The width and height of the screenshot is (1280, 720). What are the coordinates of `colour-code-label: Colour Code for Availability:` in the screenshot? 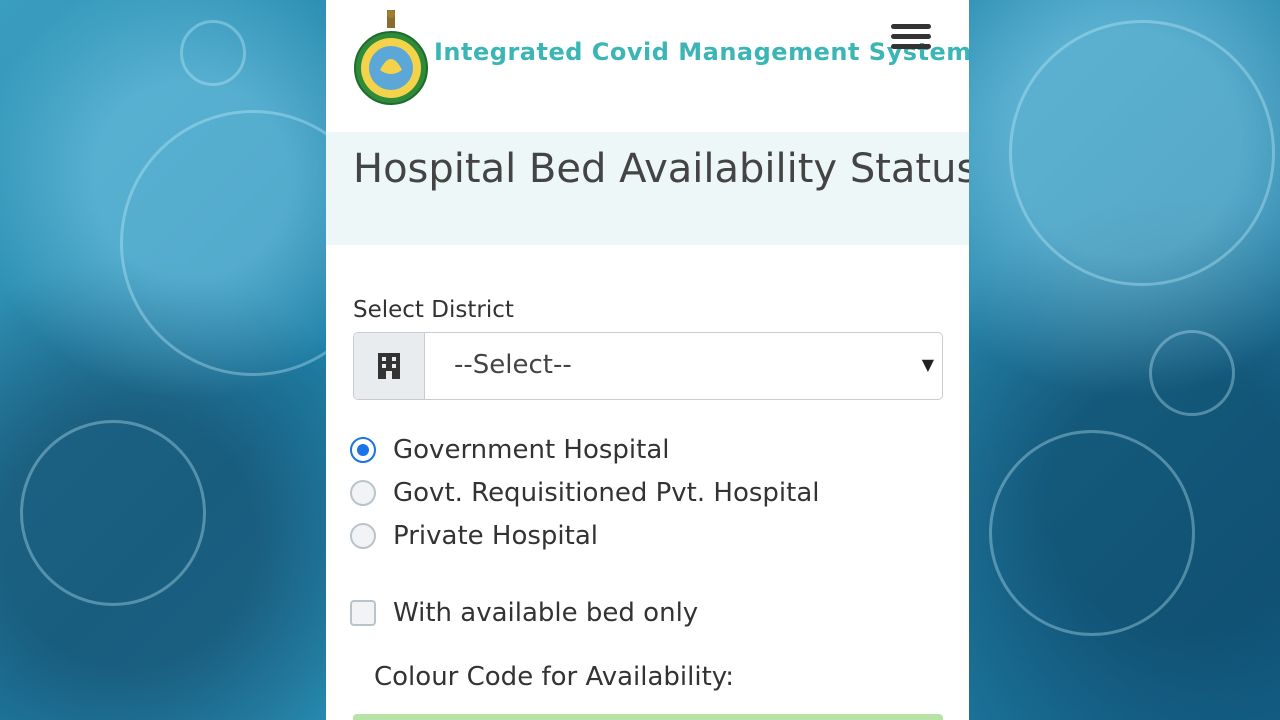 It's located at (554, 677).